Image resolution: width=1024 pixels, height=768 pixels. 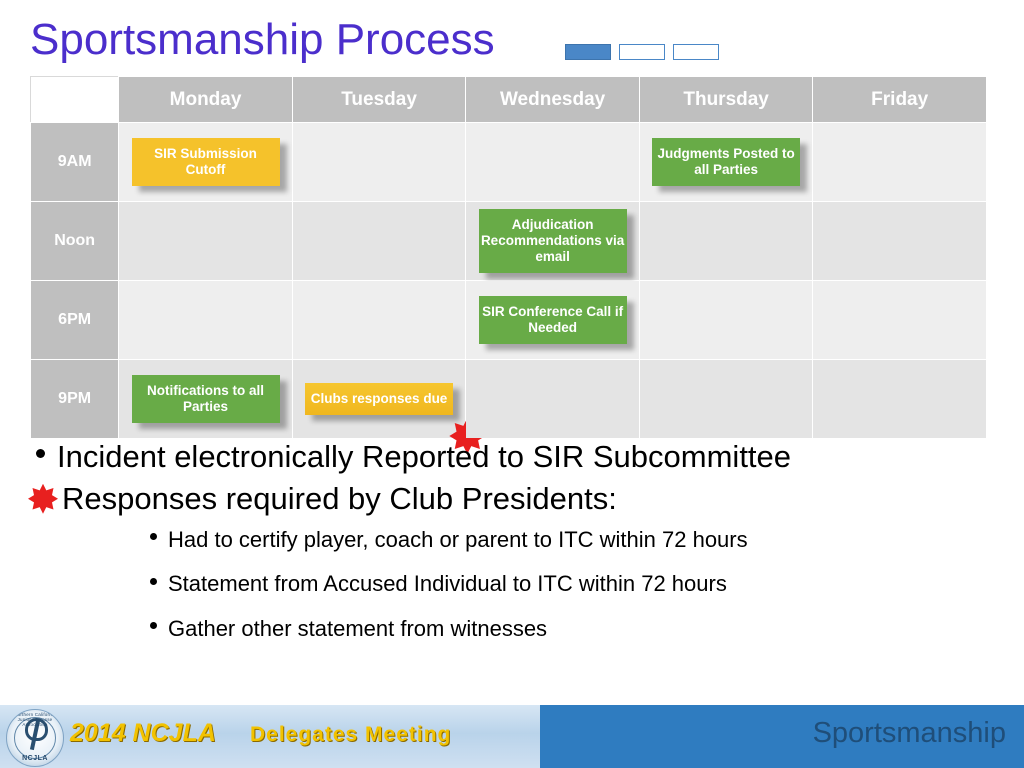 I want to click on time-label-noon: Noon, so click(x=74, y=241).